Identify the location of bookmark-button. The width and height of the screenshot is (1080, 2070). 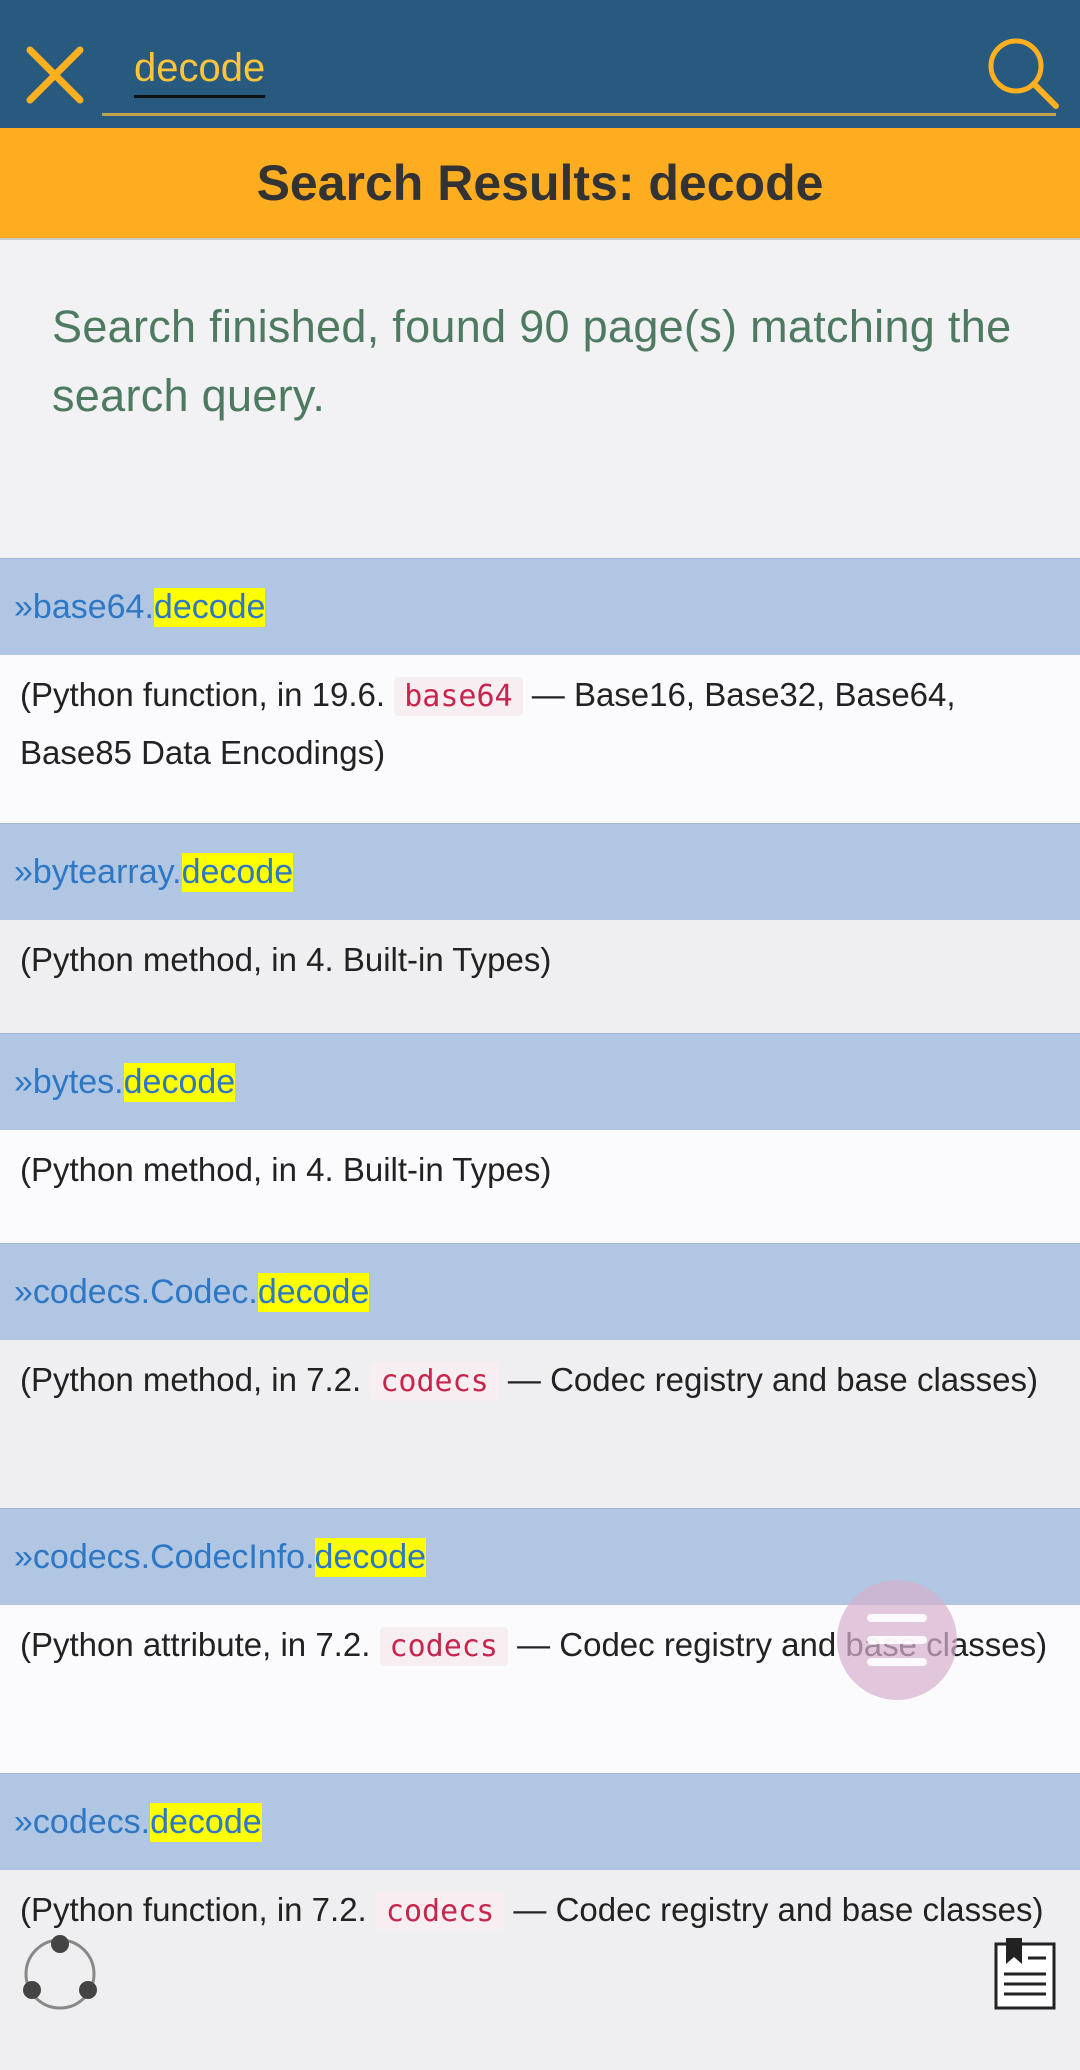
(1025, 1974).